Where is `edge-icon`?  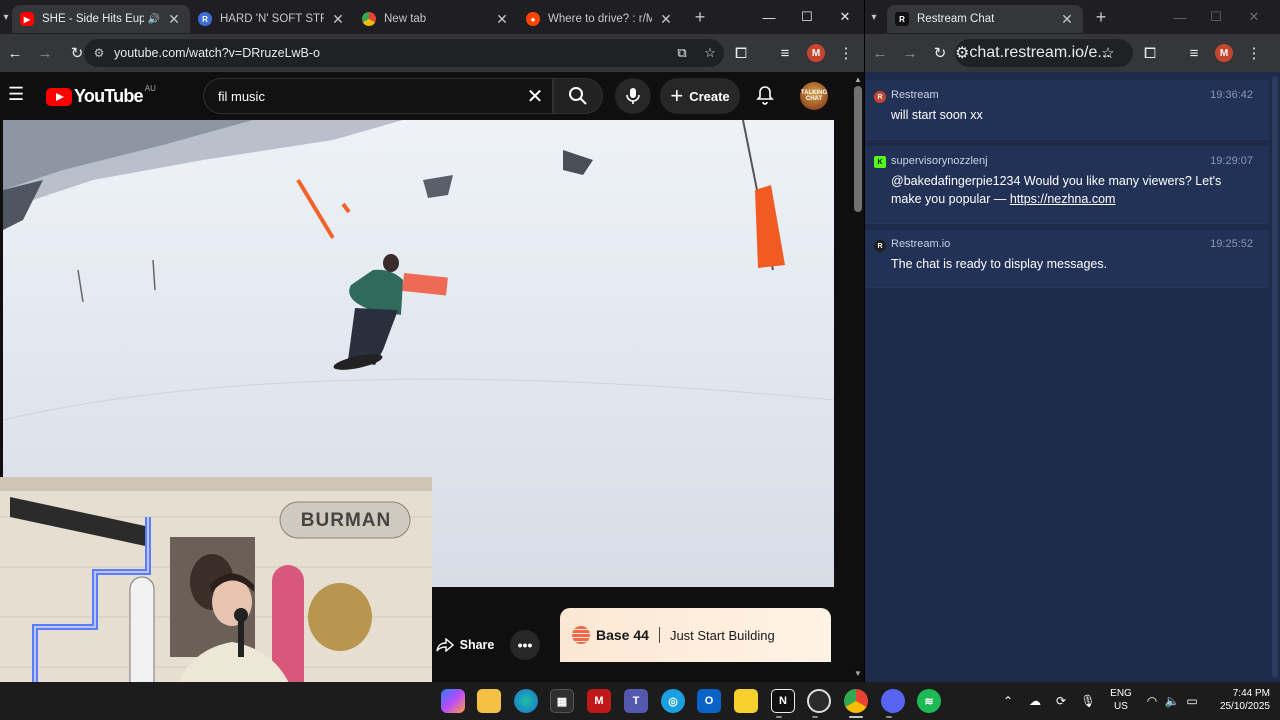 edge-icon is located at coordinates (526, 701).